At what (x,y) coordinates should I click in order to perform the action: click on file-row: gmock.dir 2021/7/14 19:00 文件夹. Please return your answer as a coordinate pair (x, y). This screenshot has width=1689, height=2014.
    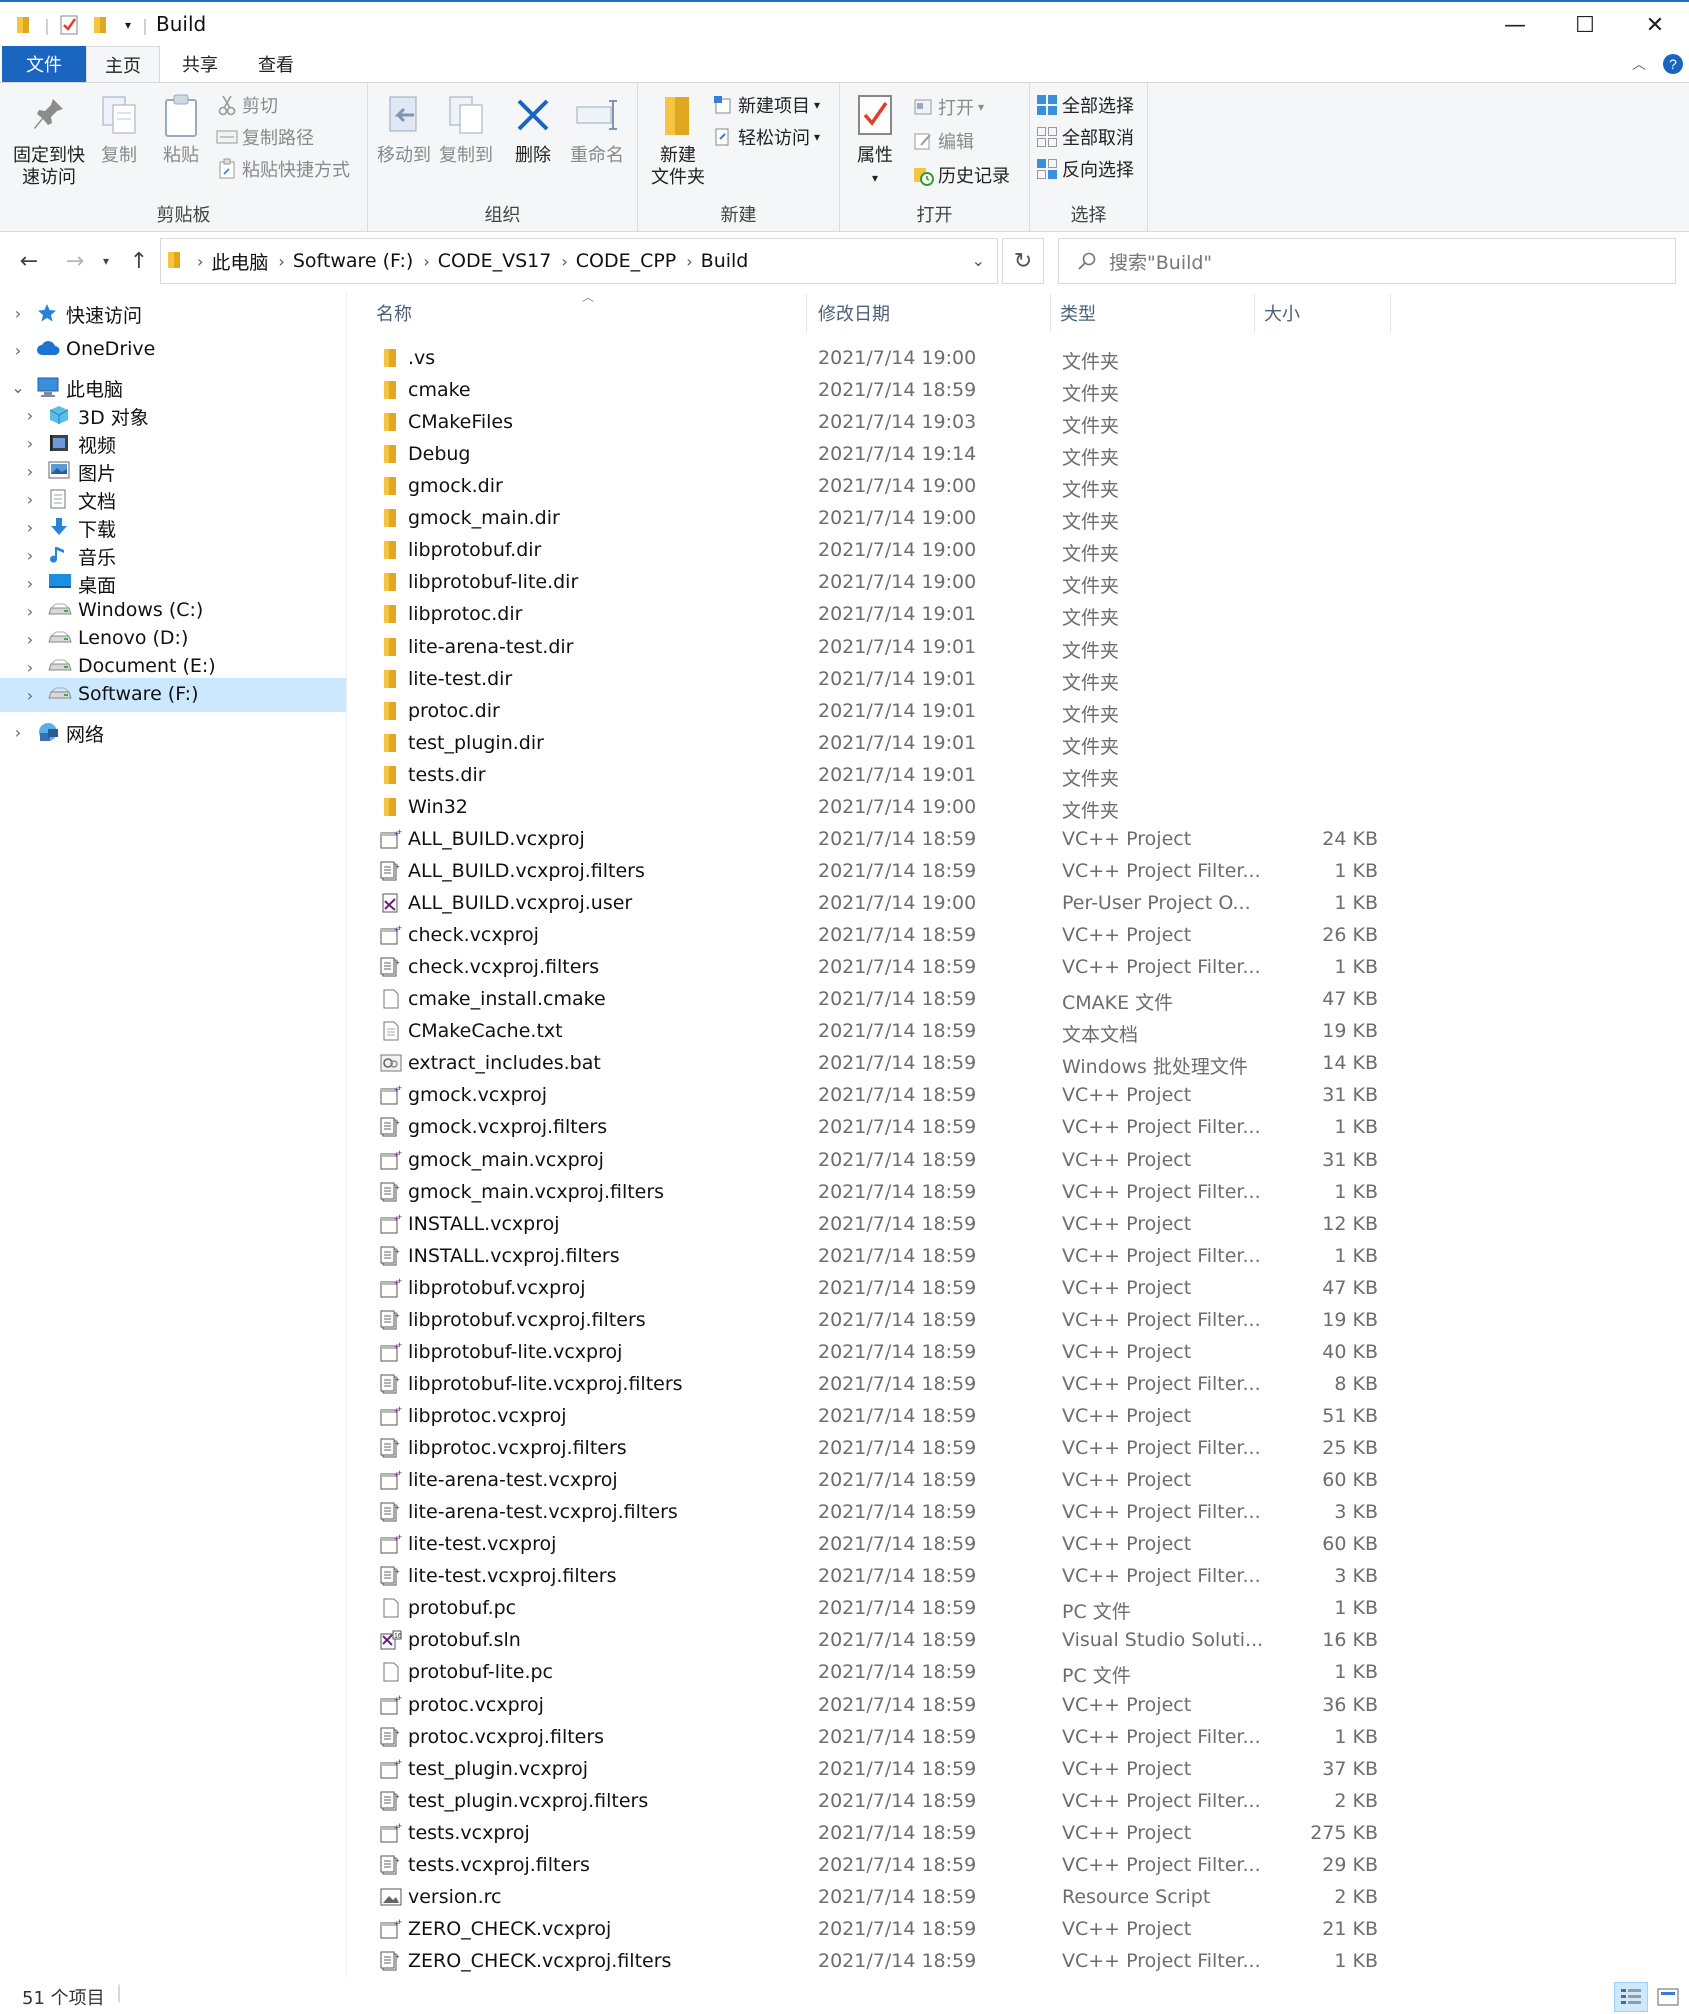
    Looking at the image, I should click on (882, 486).